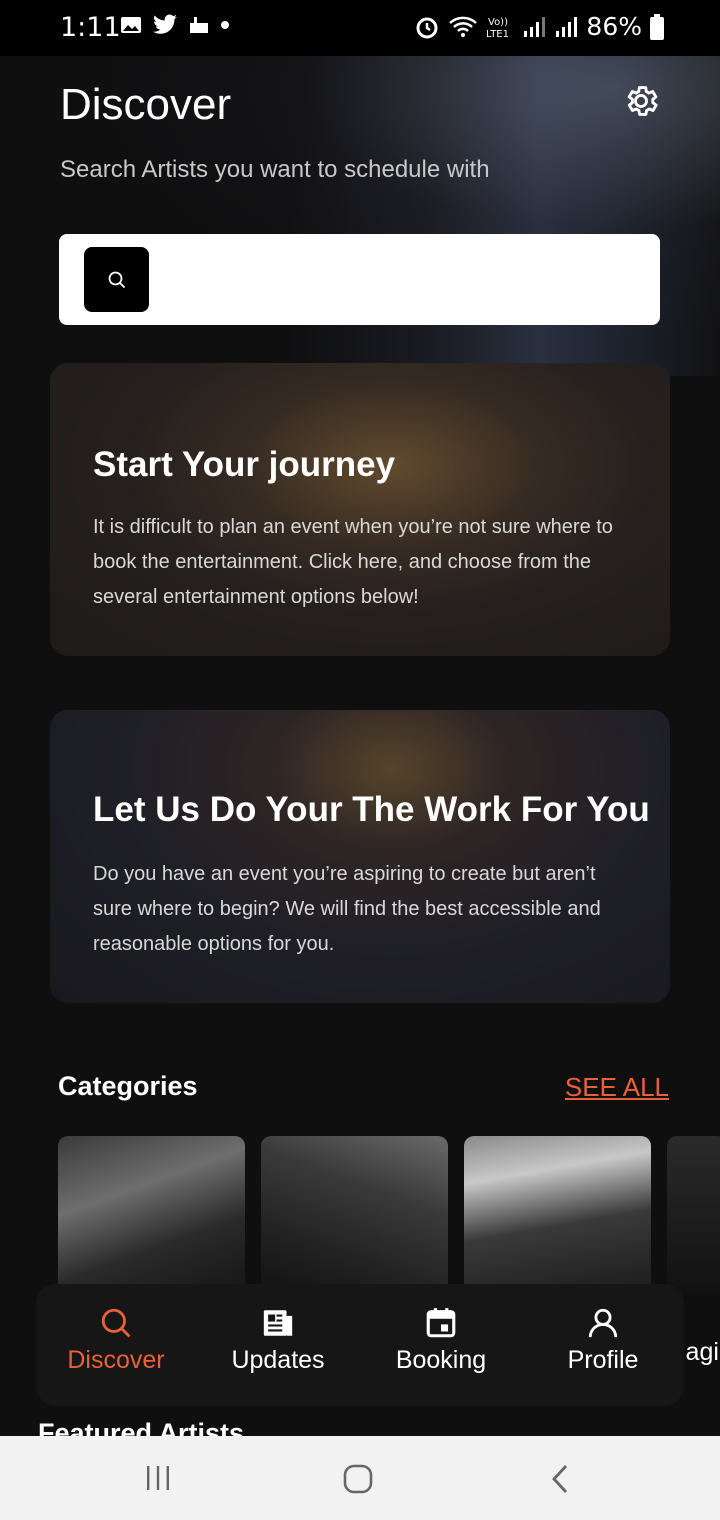  Describe the element at coordinates (427, 27) in the screenshot. I see `alarm-icon` at that location.